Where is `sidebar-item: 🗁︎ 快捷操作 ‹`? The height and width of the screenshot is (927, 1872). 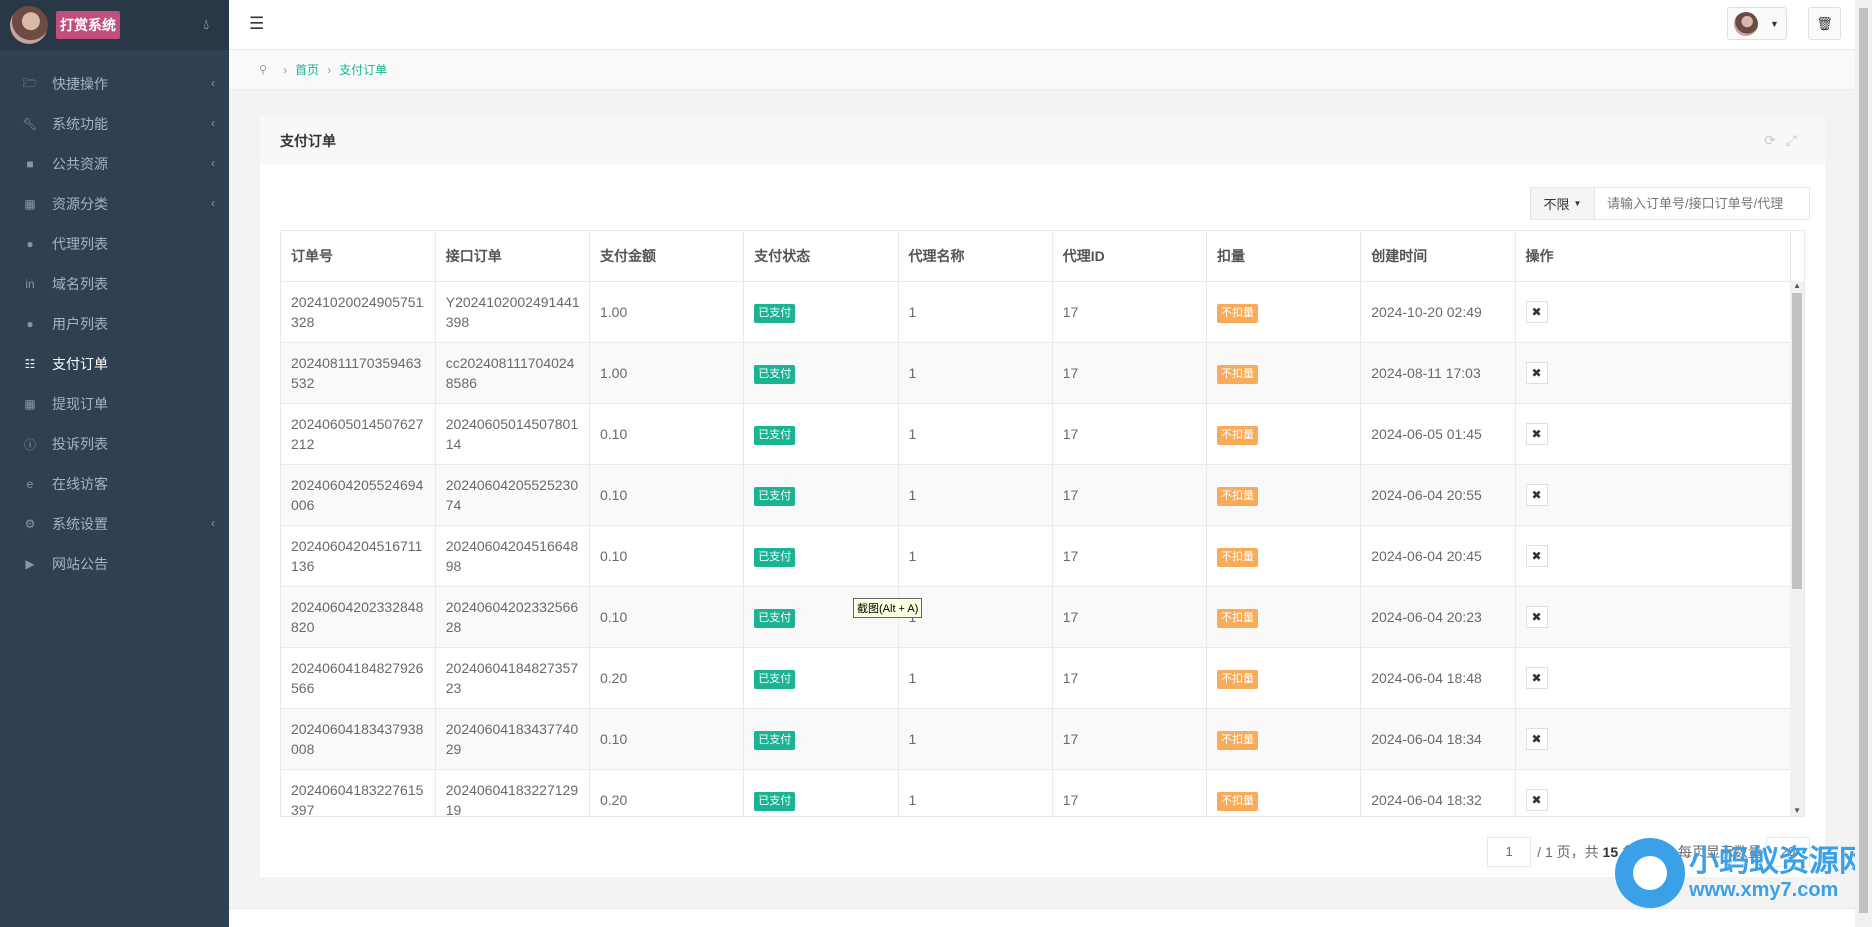
sidebar-item: 🗁︎ 快捷操作 ‹ is located at coordinates (114, 84).